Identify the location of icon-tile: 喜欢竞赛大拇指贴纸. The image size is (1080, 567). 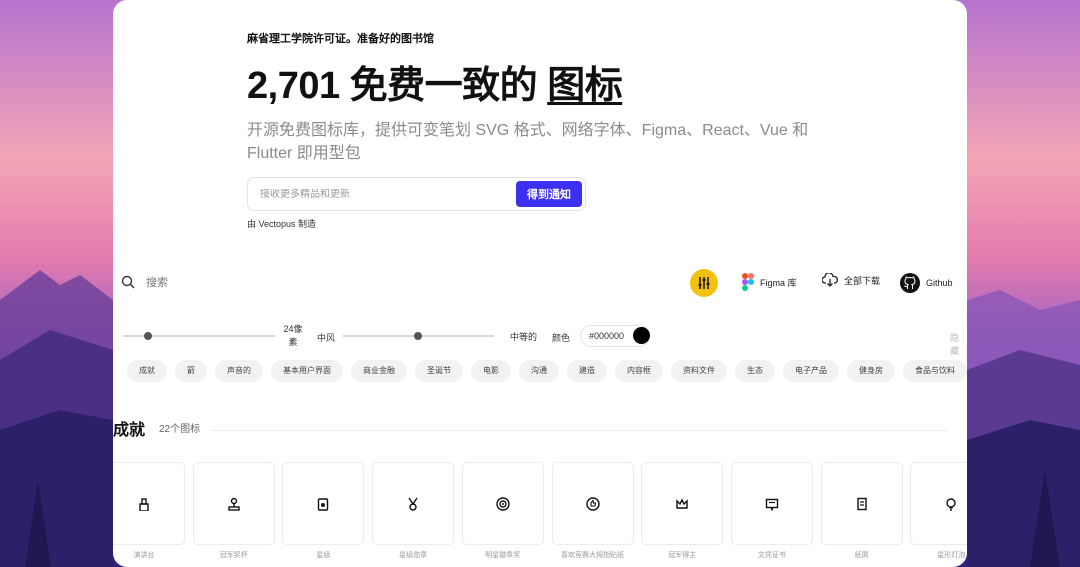
(592, 511).